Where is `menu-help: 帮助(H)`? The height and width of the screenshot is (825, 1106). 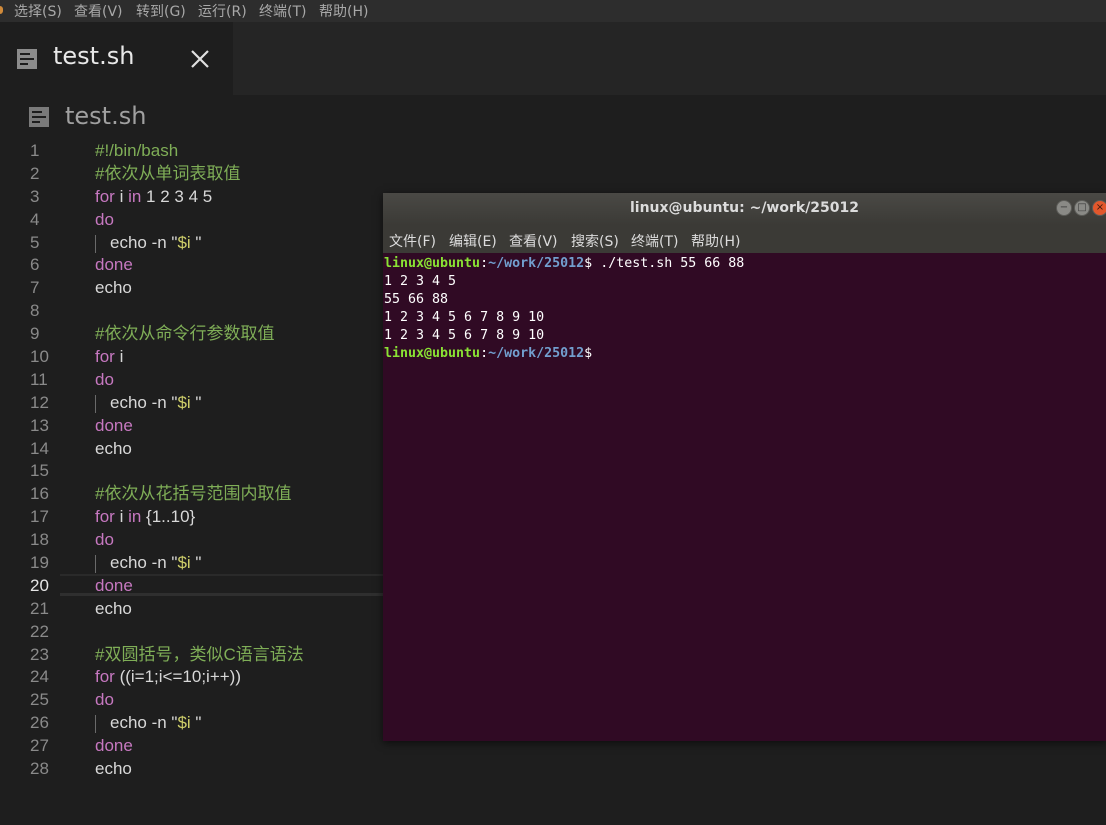
menu-help: 帮助(H) is located at coordinates (343, 11).